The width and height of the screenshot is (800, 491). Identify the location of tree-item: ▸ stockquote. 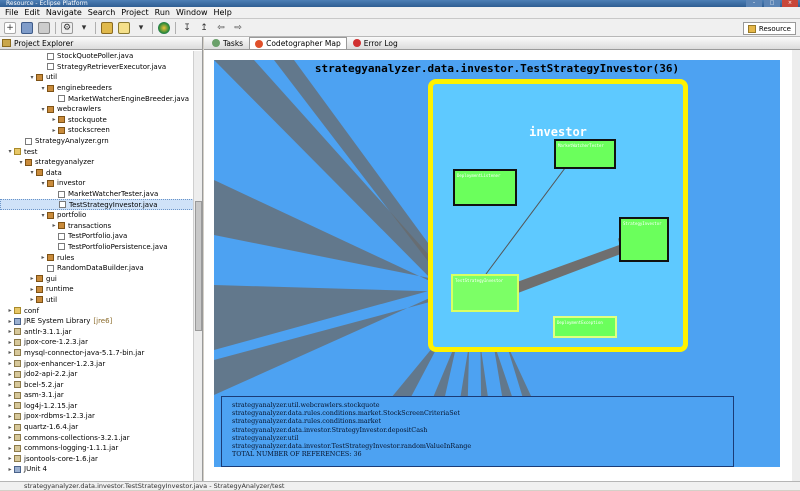
(97, 120).